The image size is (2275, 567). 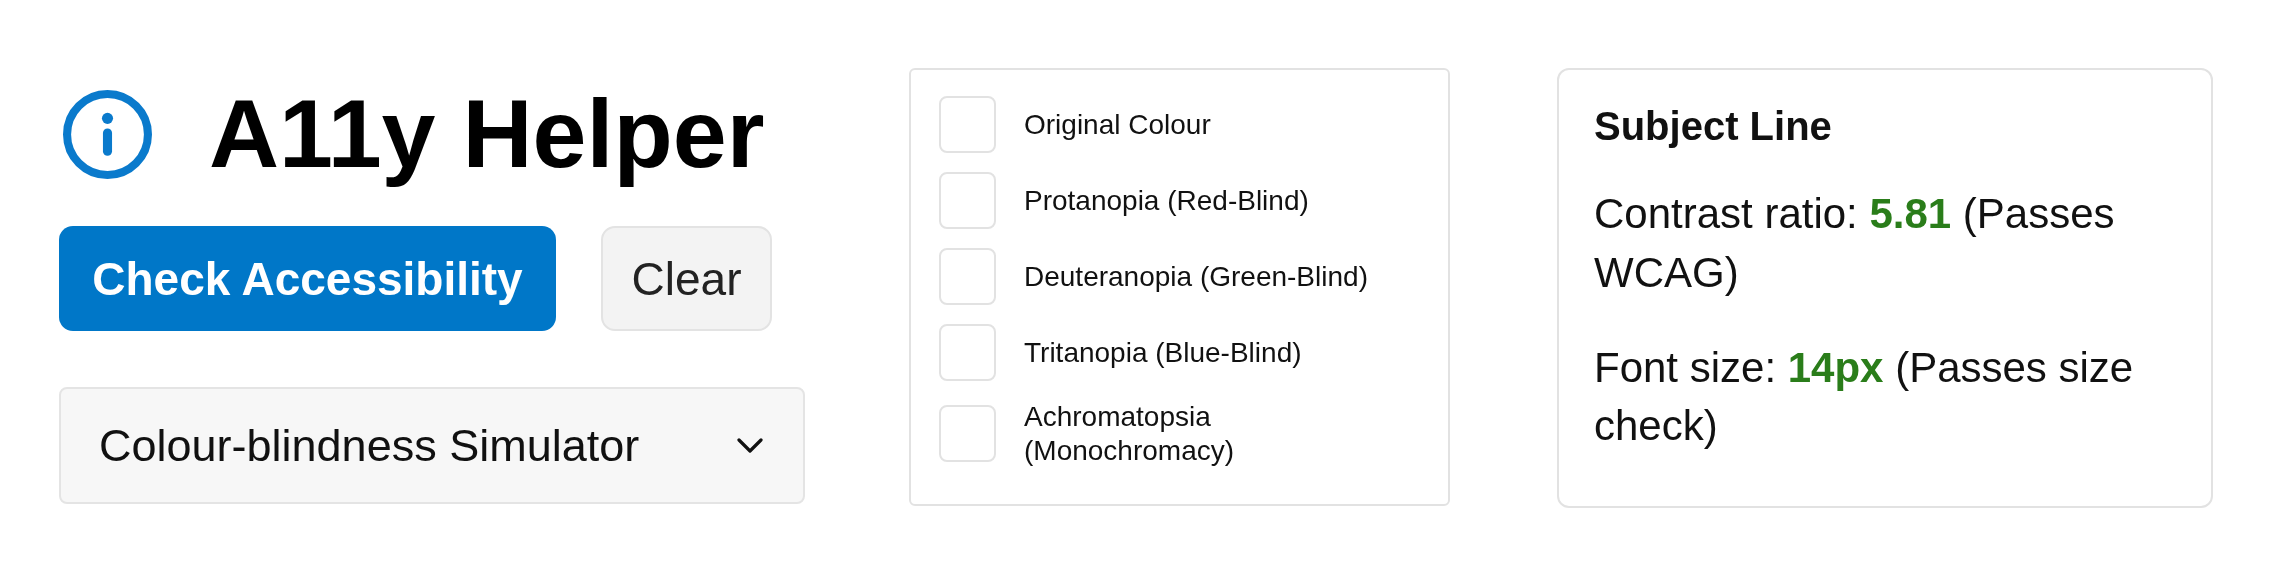 I want to click on checkbox-label: Original Colour, so click(x=1117, y=124).